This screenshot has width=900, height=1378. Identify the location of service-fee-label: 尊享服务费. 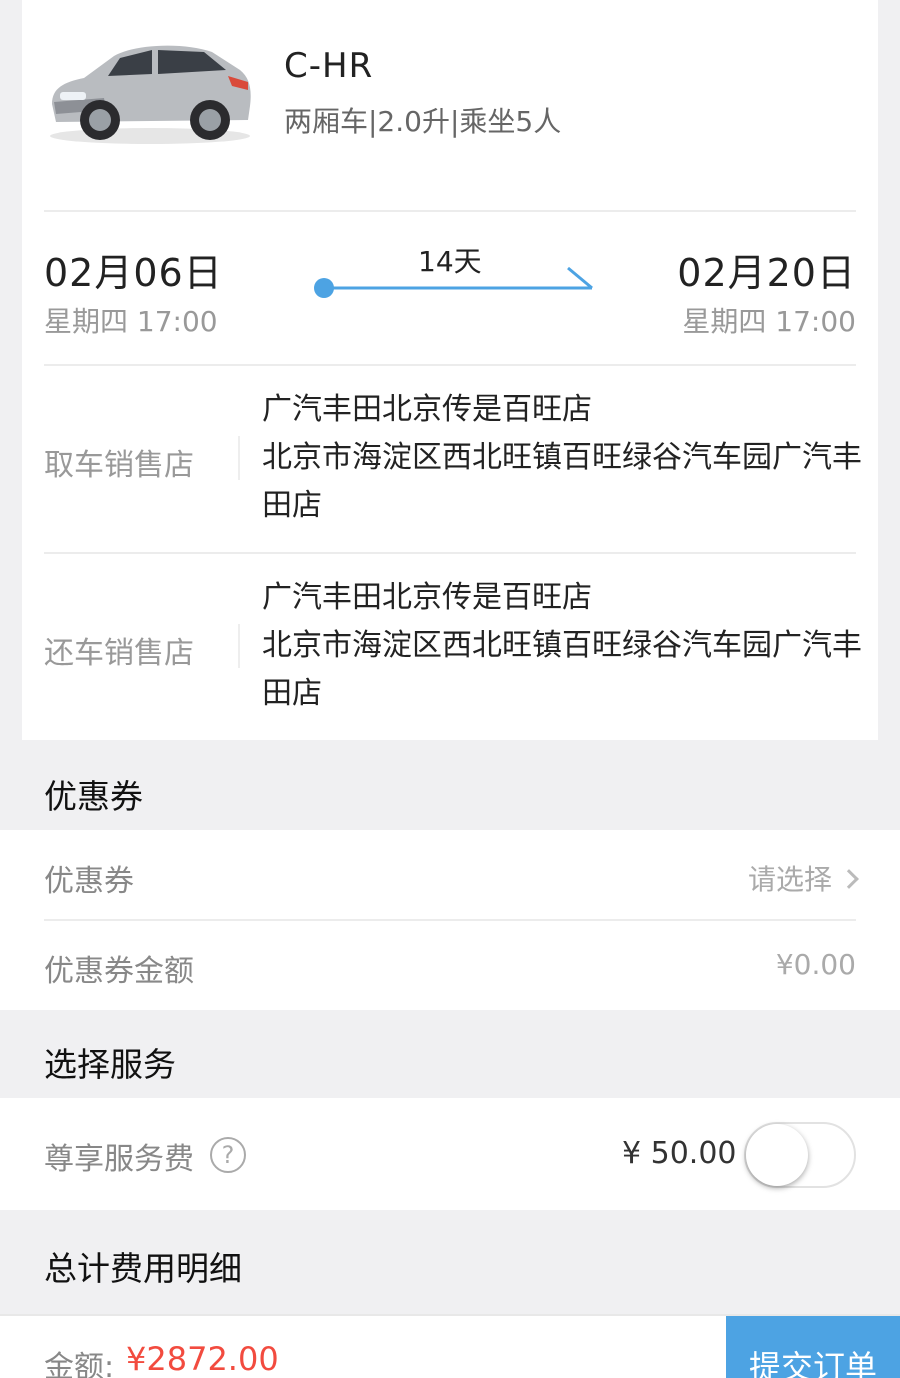
(119, 1159).